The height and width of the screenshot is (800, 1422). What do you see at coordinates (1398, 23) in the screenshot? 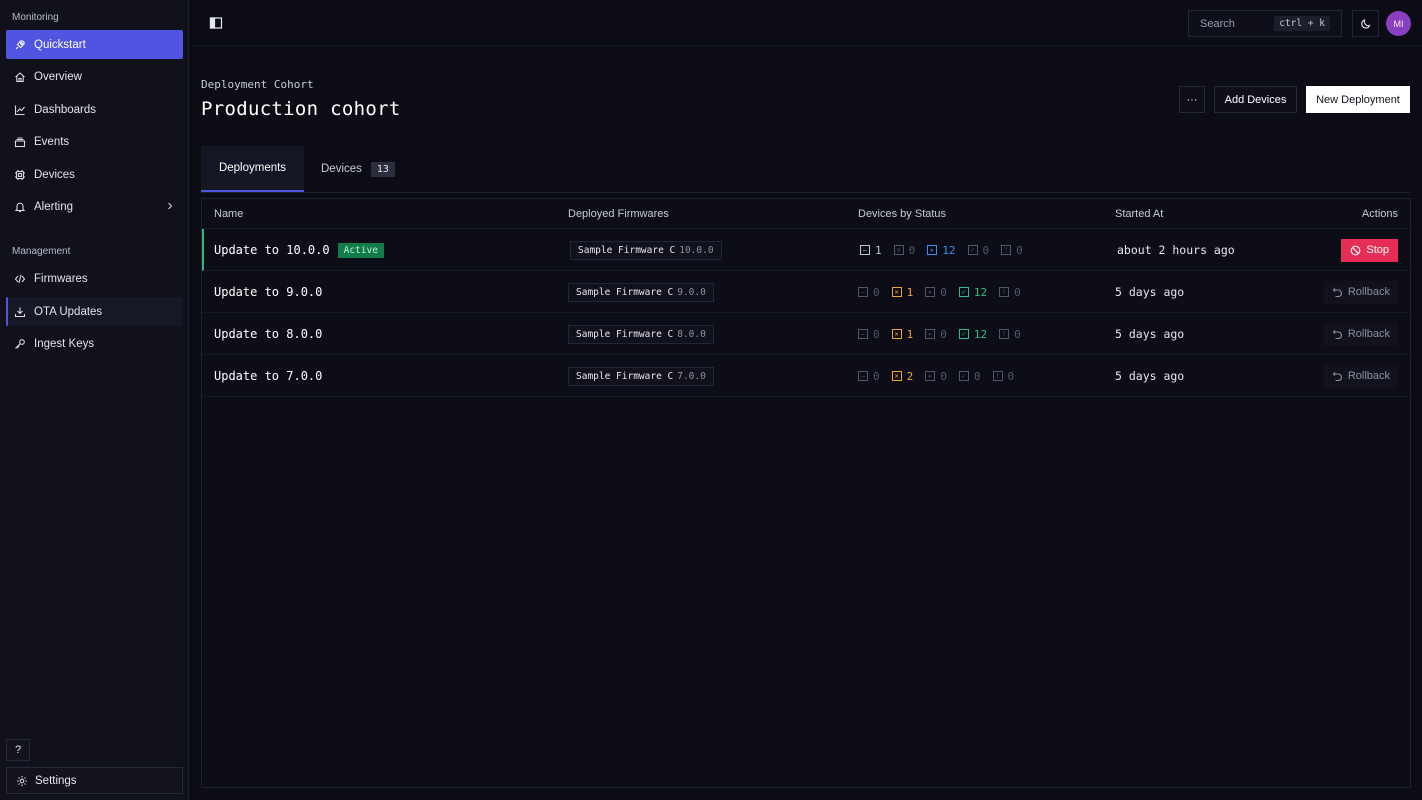
I see `avatar: MI` at bounding box center [1398, 23].